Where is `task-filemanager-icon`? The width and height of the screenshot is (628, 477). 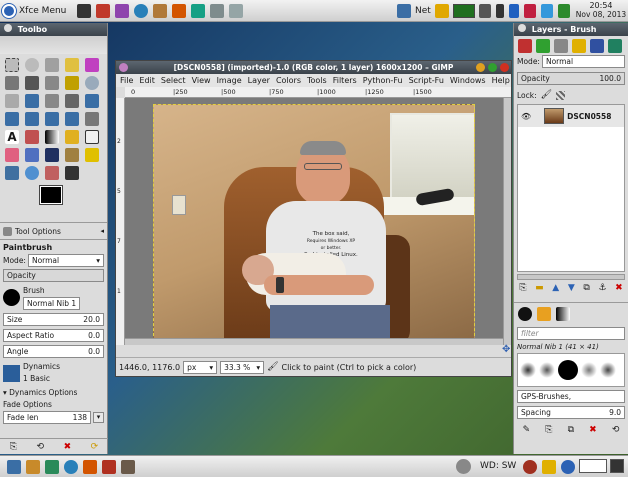
task-filemanager-icon is located at coordinates (33, 467).